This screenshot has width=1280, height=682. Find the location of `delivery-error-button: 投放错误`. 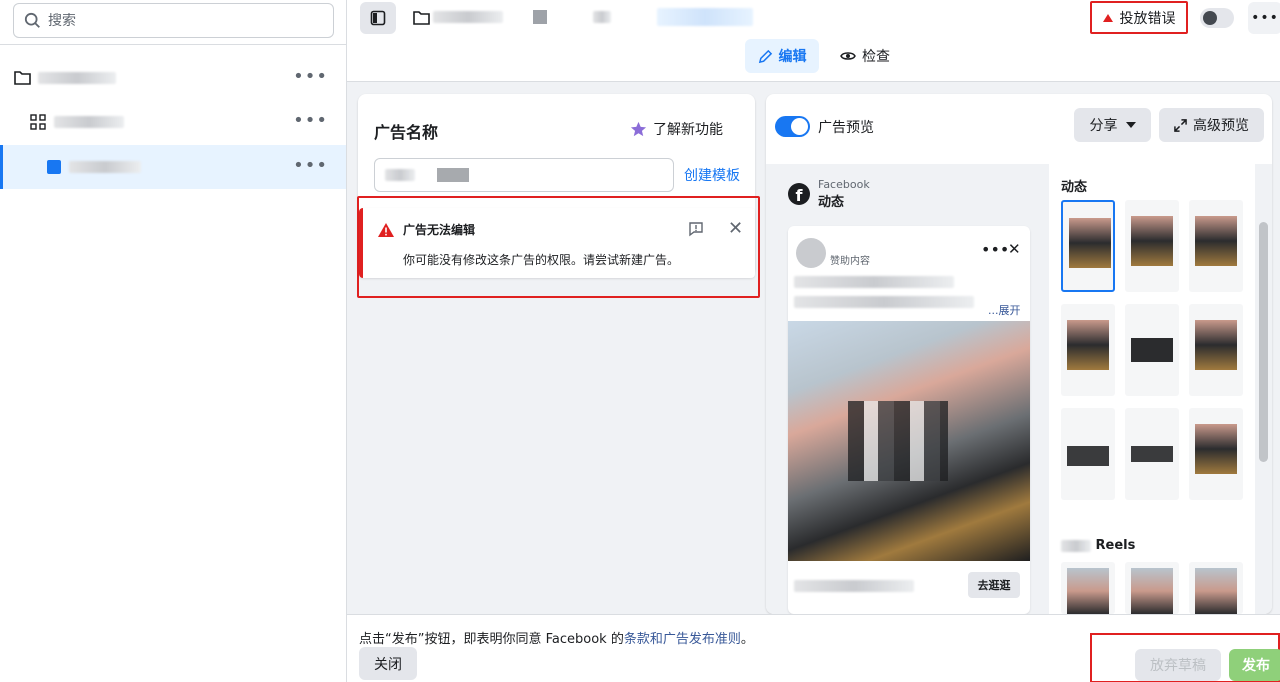

delivery-error-button: 投放错误 is located at coordinates (1139, 17).